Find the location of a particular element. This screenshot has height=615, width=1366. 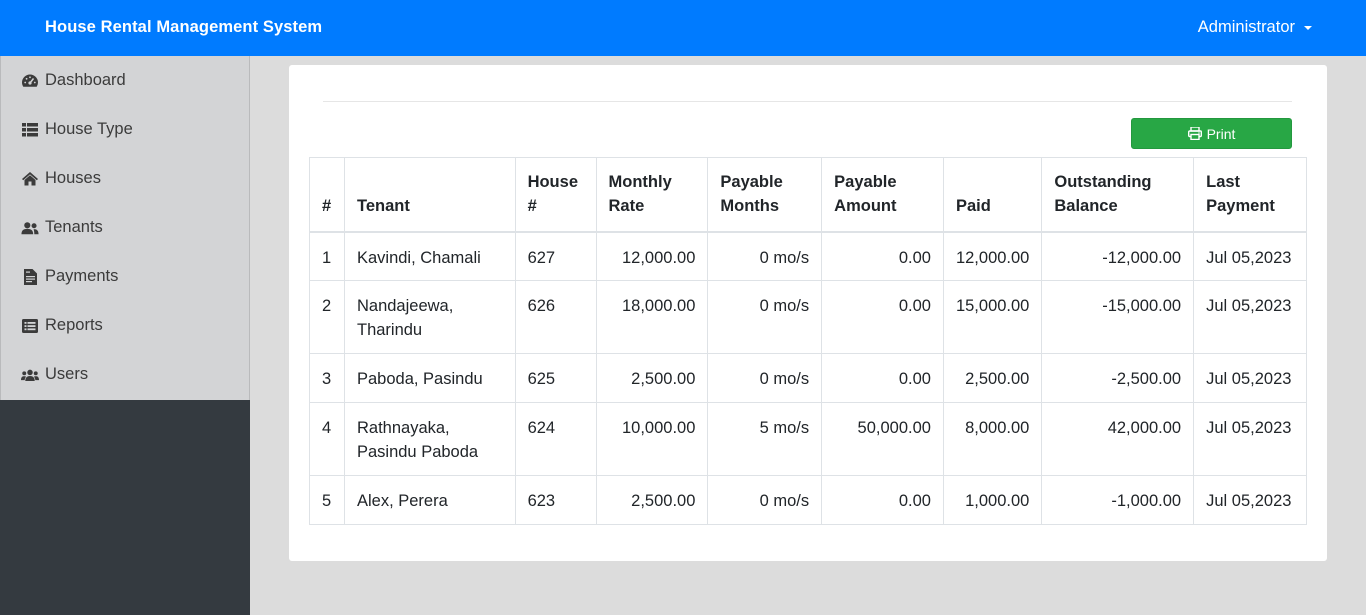

cell-house: 626 is located at coordinates (555, 317).